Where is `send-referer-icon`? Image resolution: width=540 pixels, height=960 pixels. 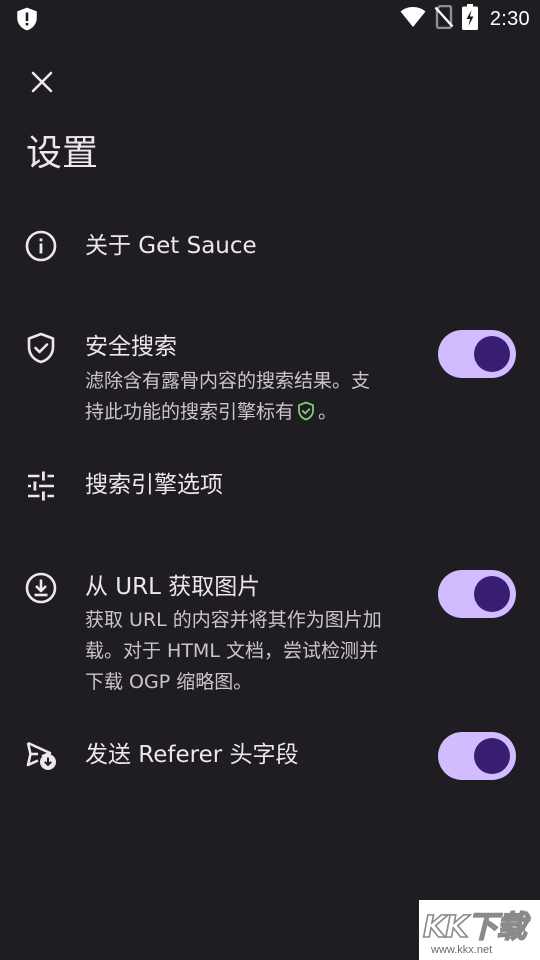
send-referer-icon is located at coordinates (41, 755).